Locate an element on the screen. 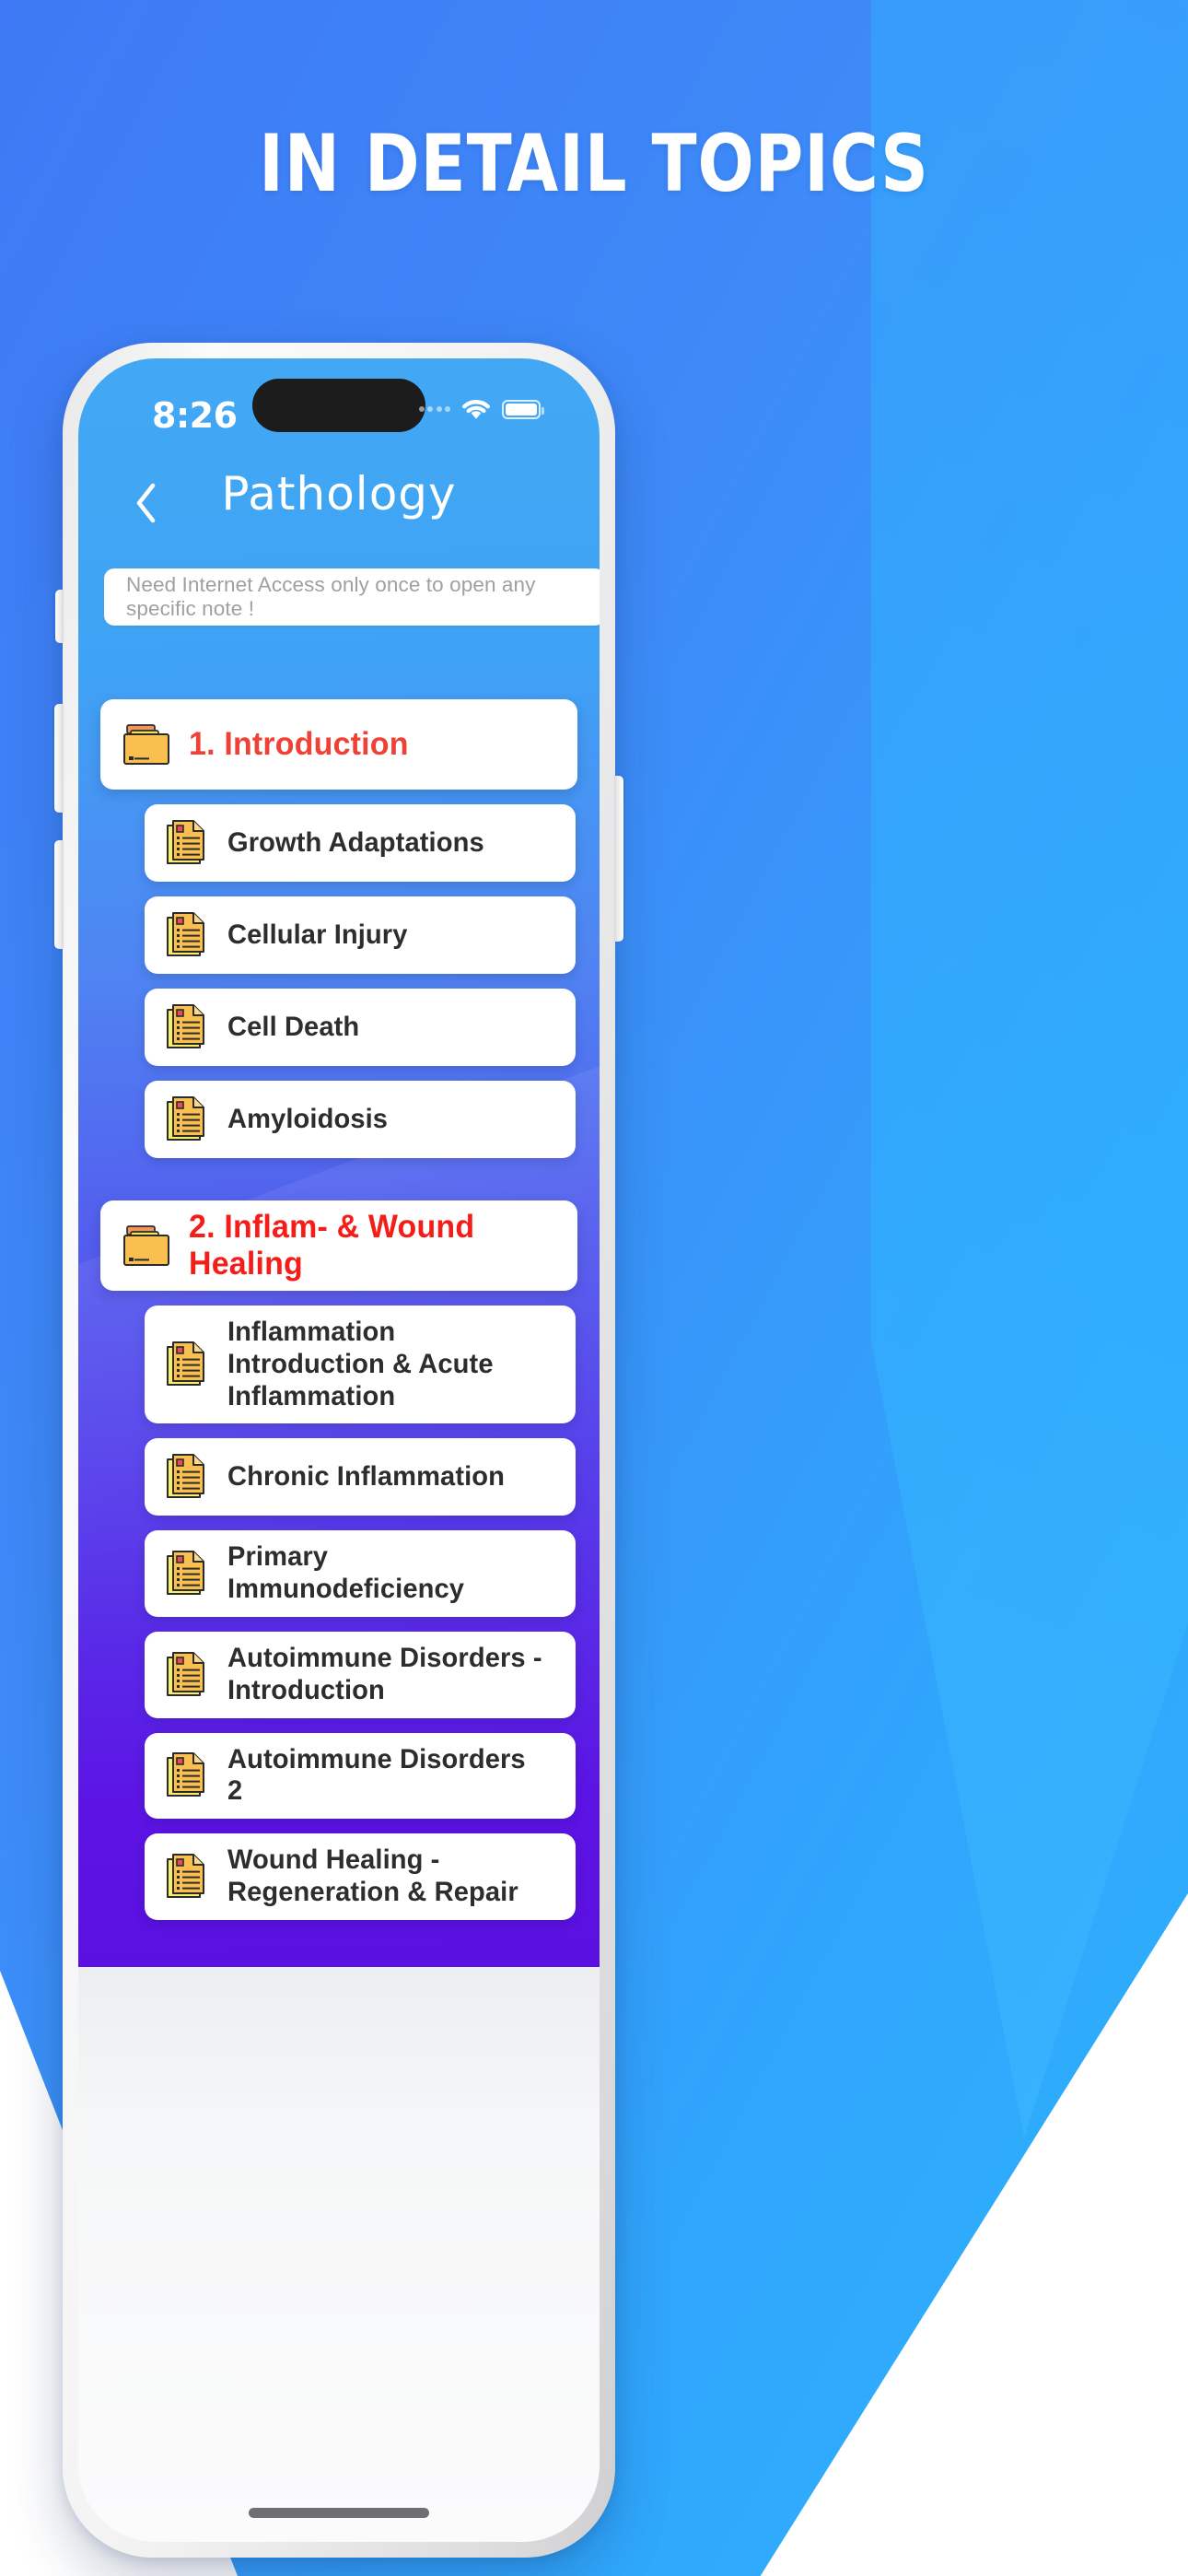 Image resolution: width=1188 pixels, height=2576 pixels. home-indicator is located at coordinates (339, 2513).